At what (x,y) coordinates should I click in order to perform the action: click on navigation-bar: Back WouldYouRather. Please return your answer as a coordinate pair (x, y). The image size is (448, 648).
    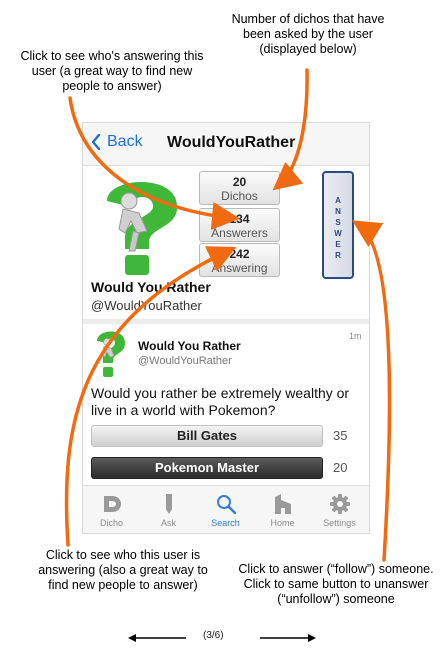
    Looking at the image, I should click on (226, 144).